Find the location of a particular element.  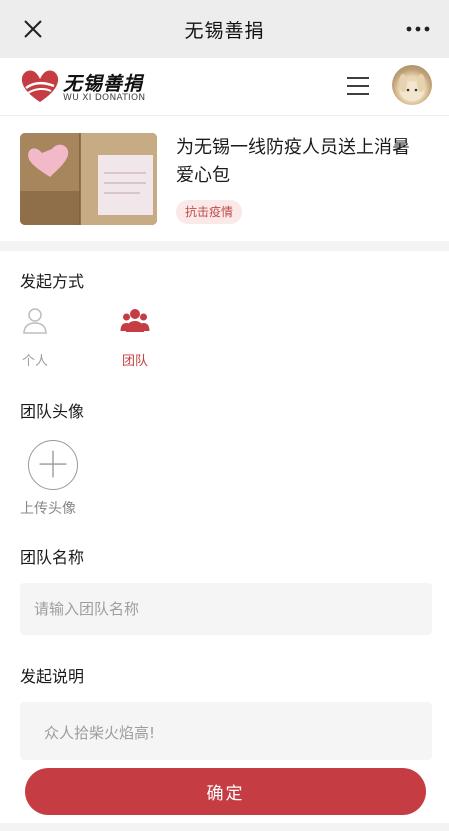

option-individual: 个人 is located at coordinates (35, 337).